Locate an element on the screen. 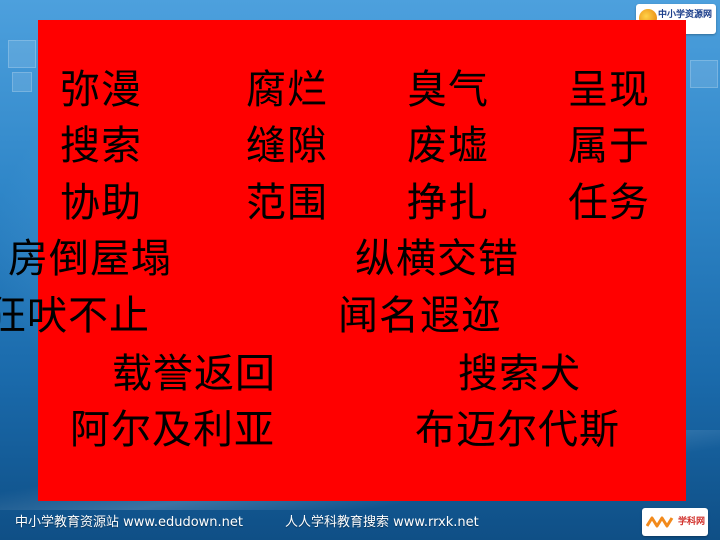 The width and height of the screenshot is (720, 540). footer-right-text: 人人学科教育搜索 www.rrxk.net is located at coordinates (382, 522).